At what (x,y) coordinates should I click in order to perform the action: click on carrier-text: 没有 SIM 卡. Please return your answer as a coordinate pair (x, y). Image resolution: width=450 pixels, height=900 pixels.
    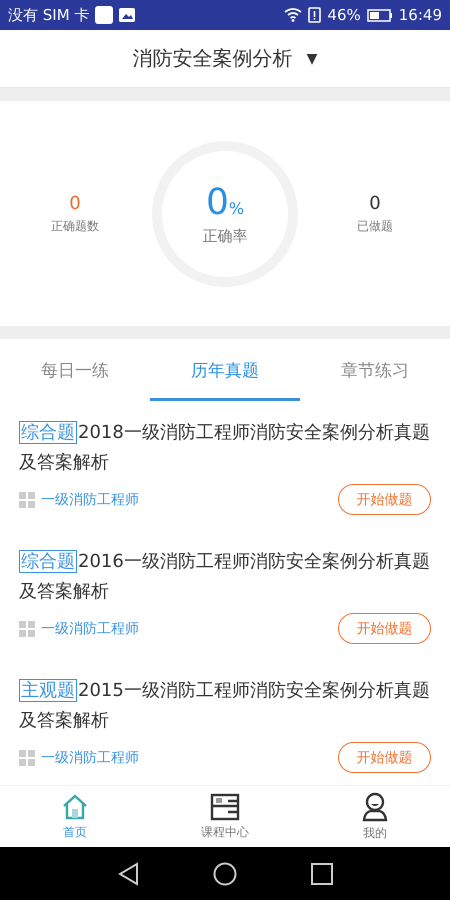
    Looking at the image, I should click on (49, 15).